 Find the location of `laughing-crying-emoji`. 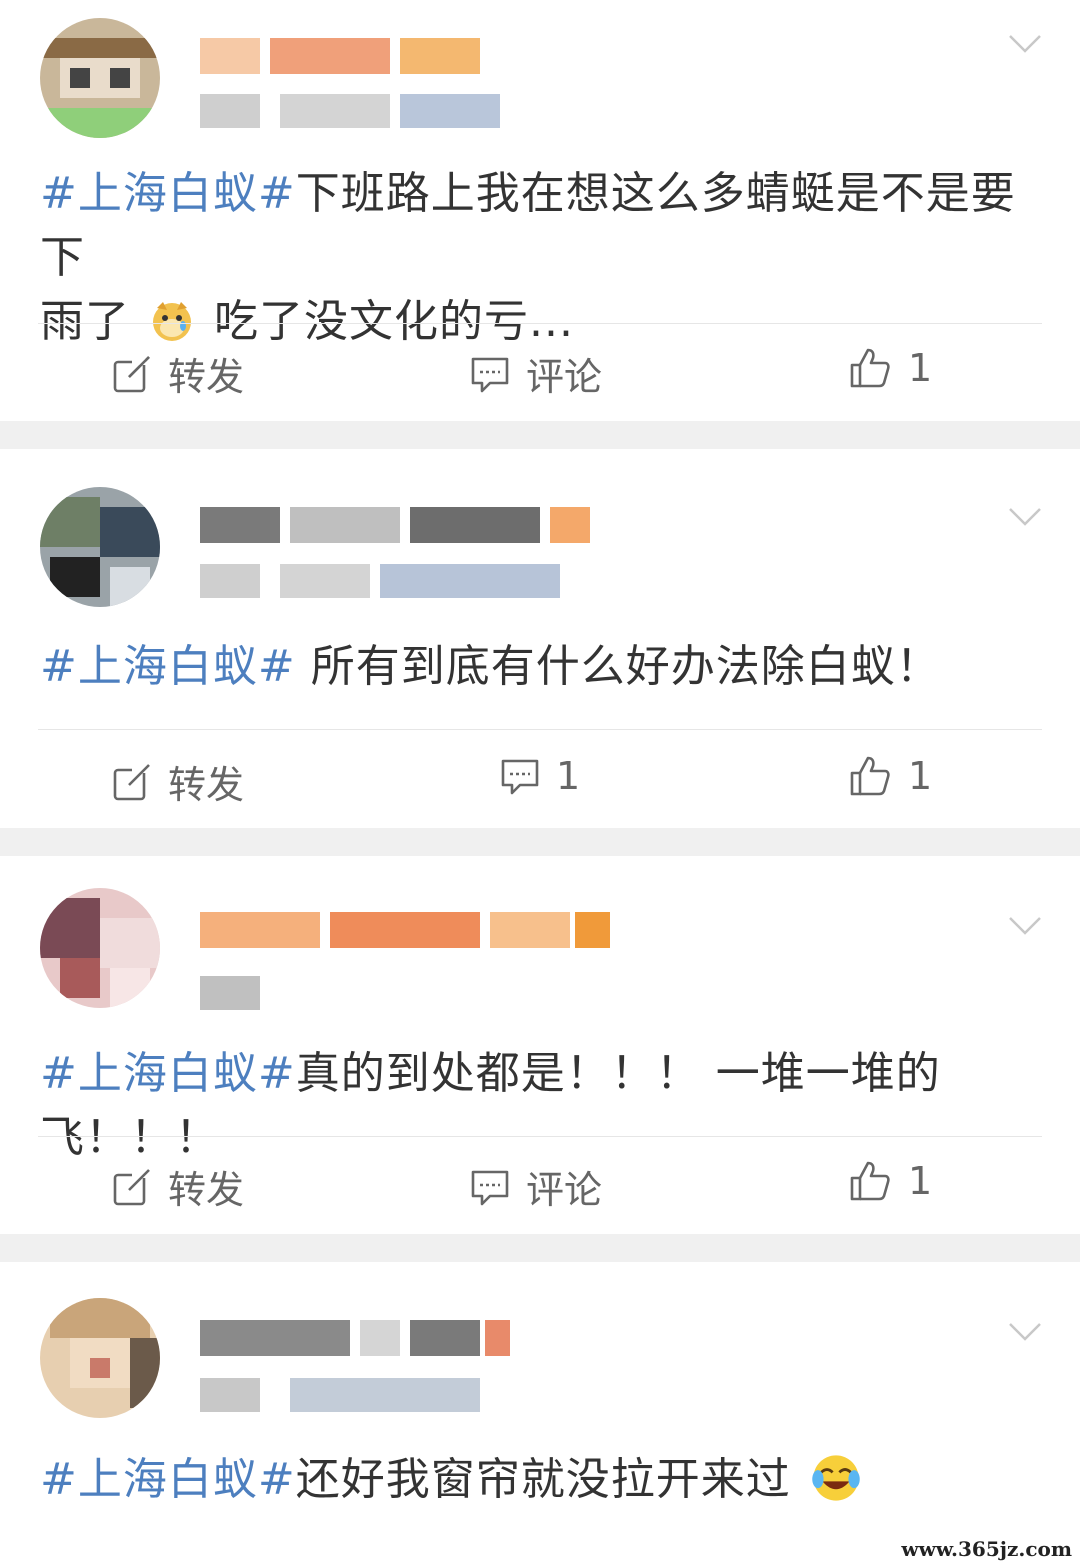

laughing-crying-emoji is located at coordinates (835, 1478).